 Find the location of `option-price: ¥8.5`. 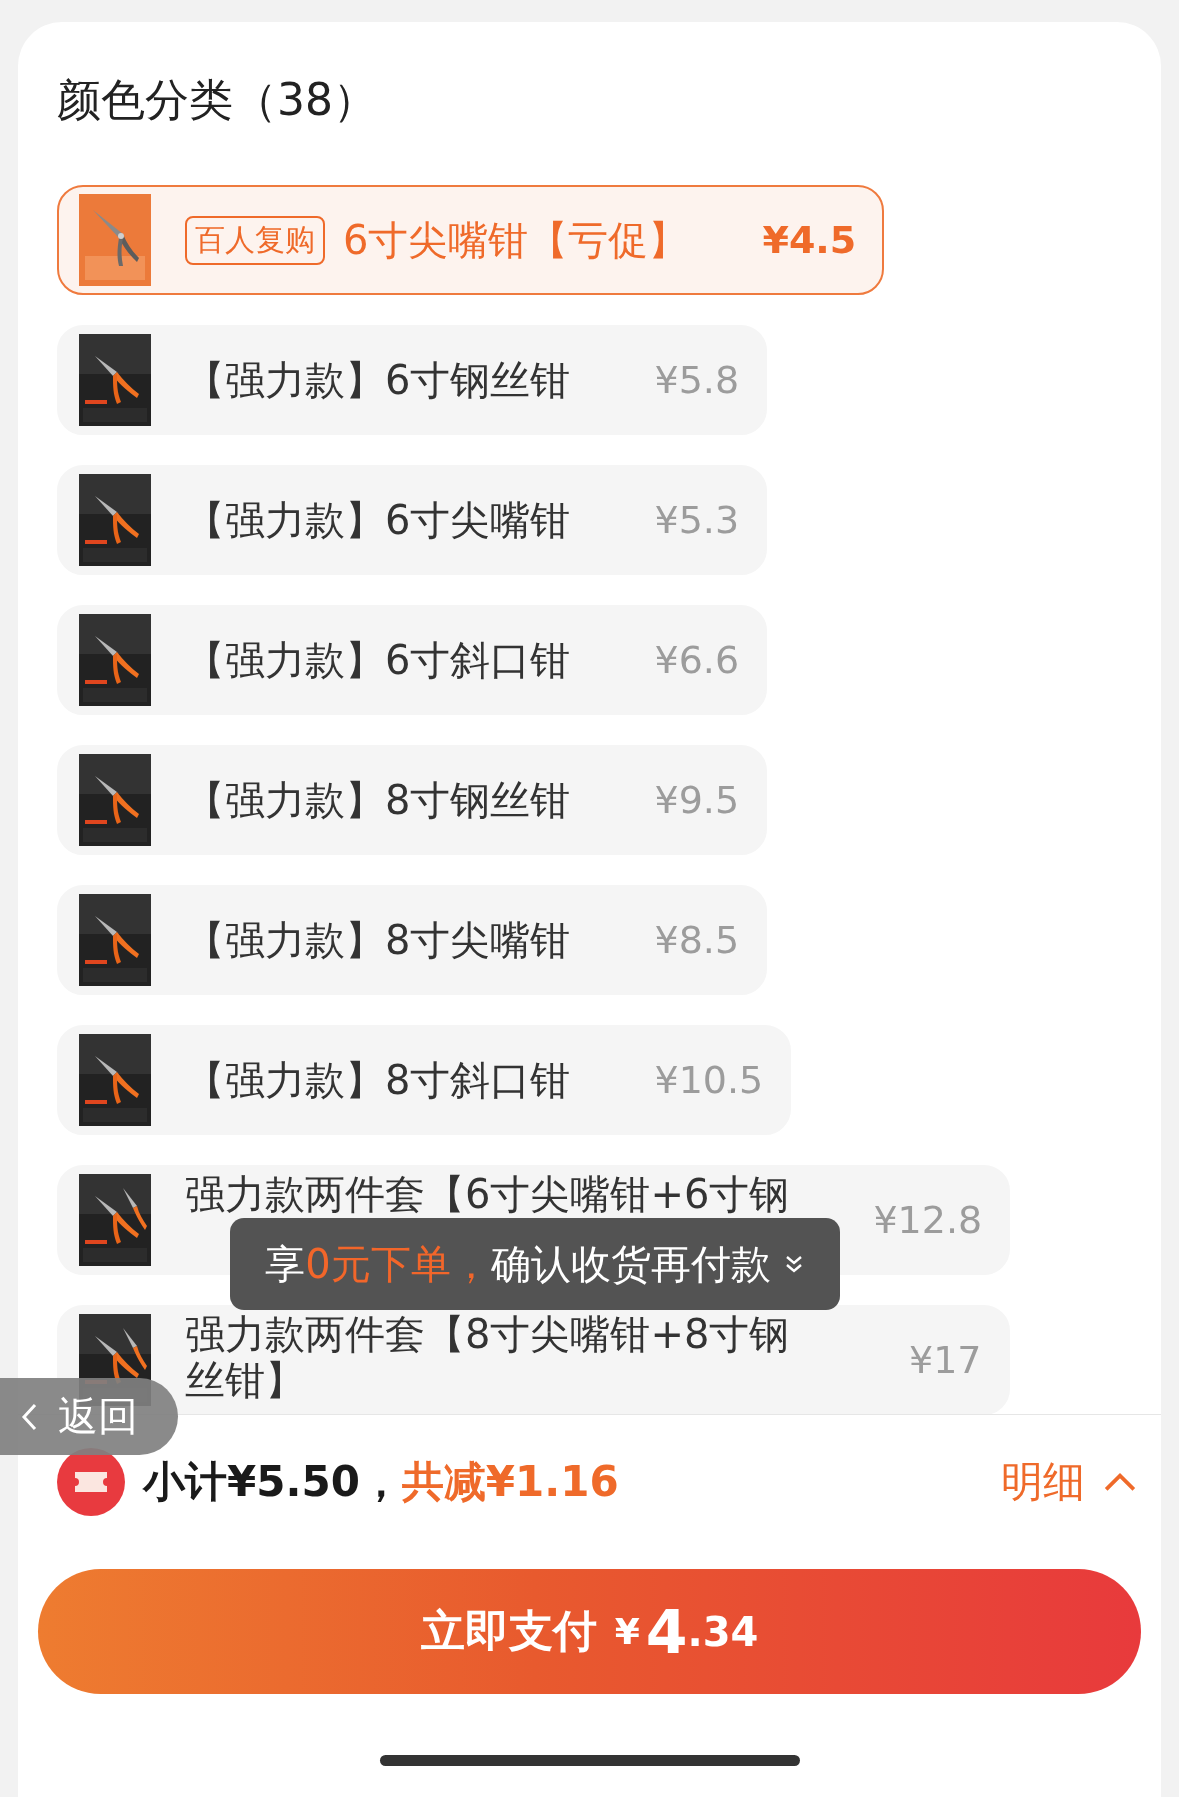

option-price: ¥8.5 is located at coordinates (697, 940).